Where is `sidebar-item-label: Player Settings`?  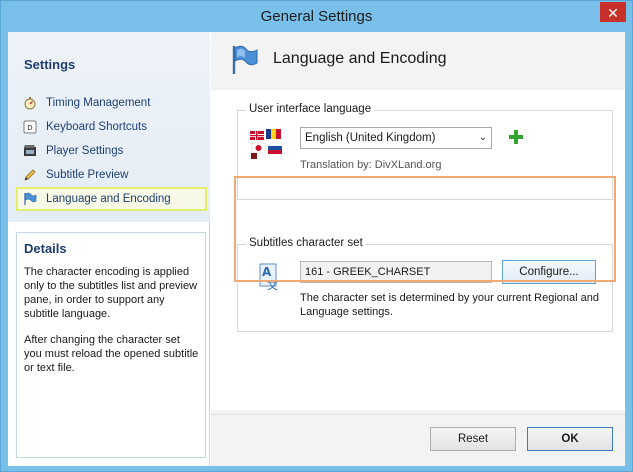
sidebar-item-label: Player Settings is located at coordinates (85, 151).